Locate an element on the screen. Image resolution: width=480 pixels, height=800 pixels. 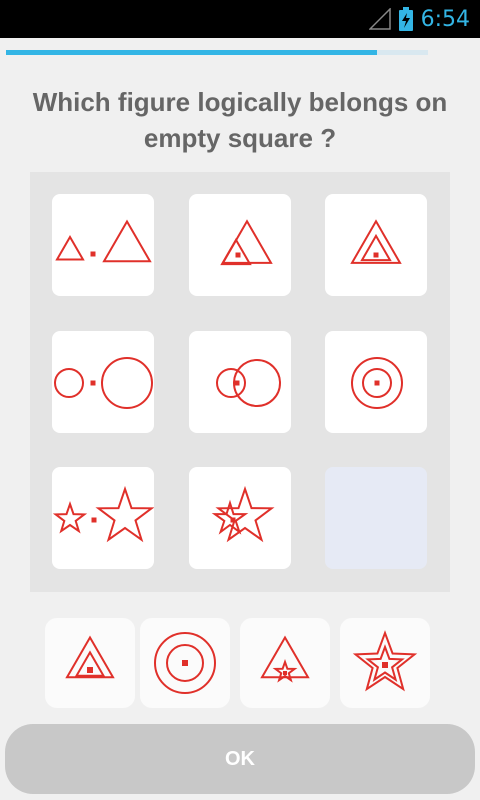
triangle-with-star-figure is located at coordinates (285, 659).